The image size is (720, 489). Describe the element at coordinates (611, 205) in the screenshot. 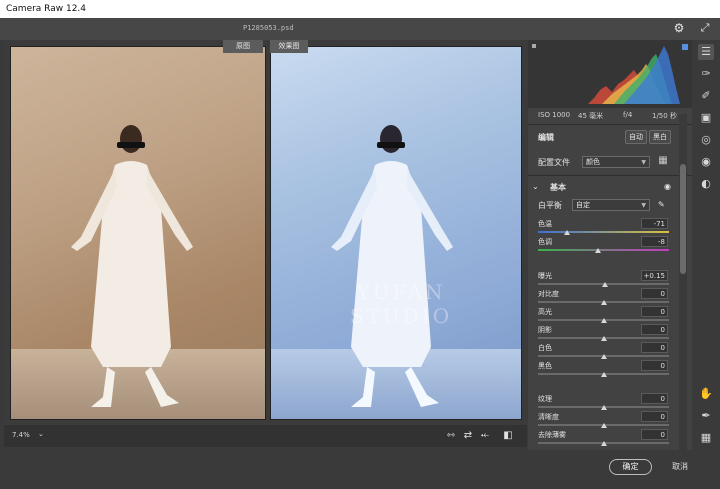

I see `wb-select: 自定 ▼` at that location.